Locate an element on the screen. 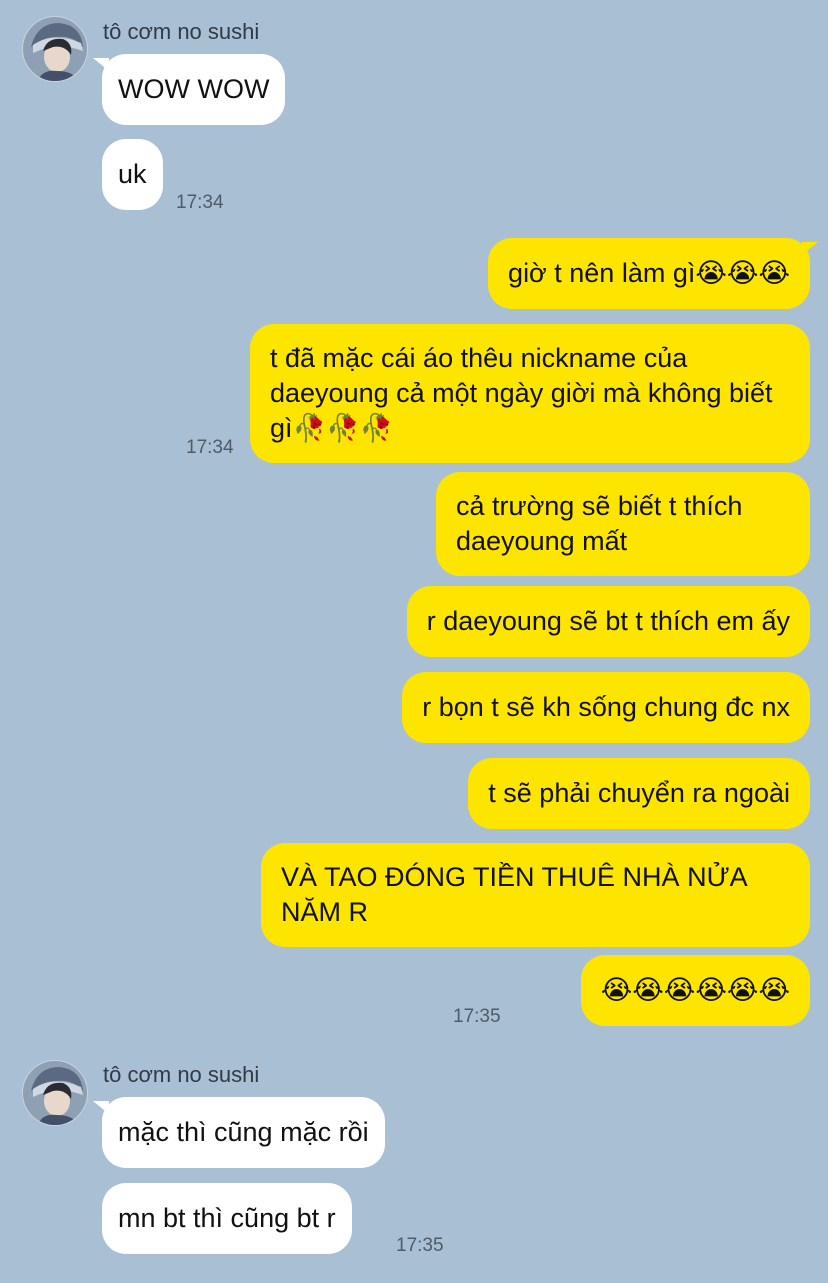 The width and height of the screenshot is (828, 1283). message-text: t sẽ phải chuyển ra ngoài is located at coordinates (639, 793).